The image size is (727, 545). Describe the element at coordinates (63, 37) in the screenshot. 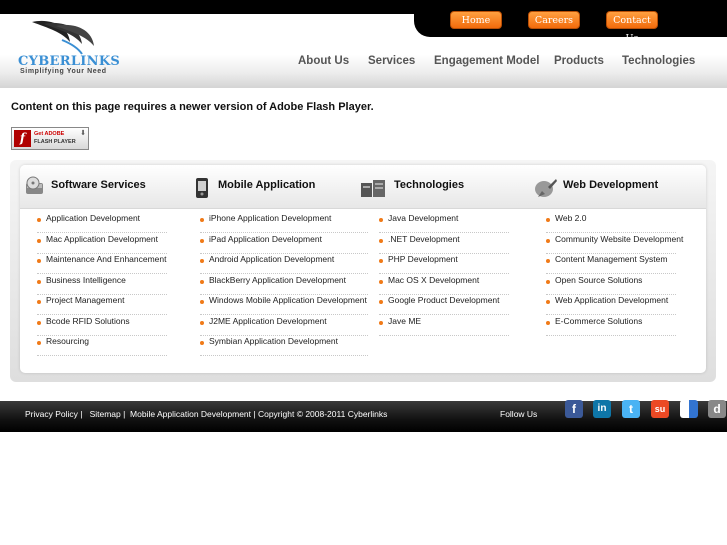

I see `logo-swoosh-icon` at that location.